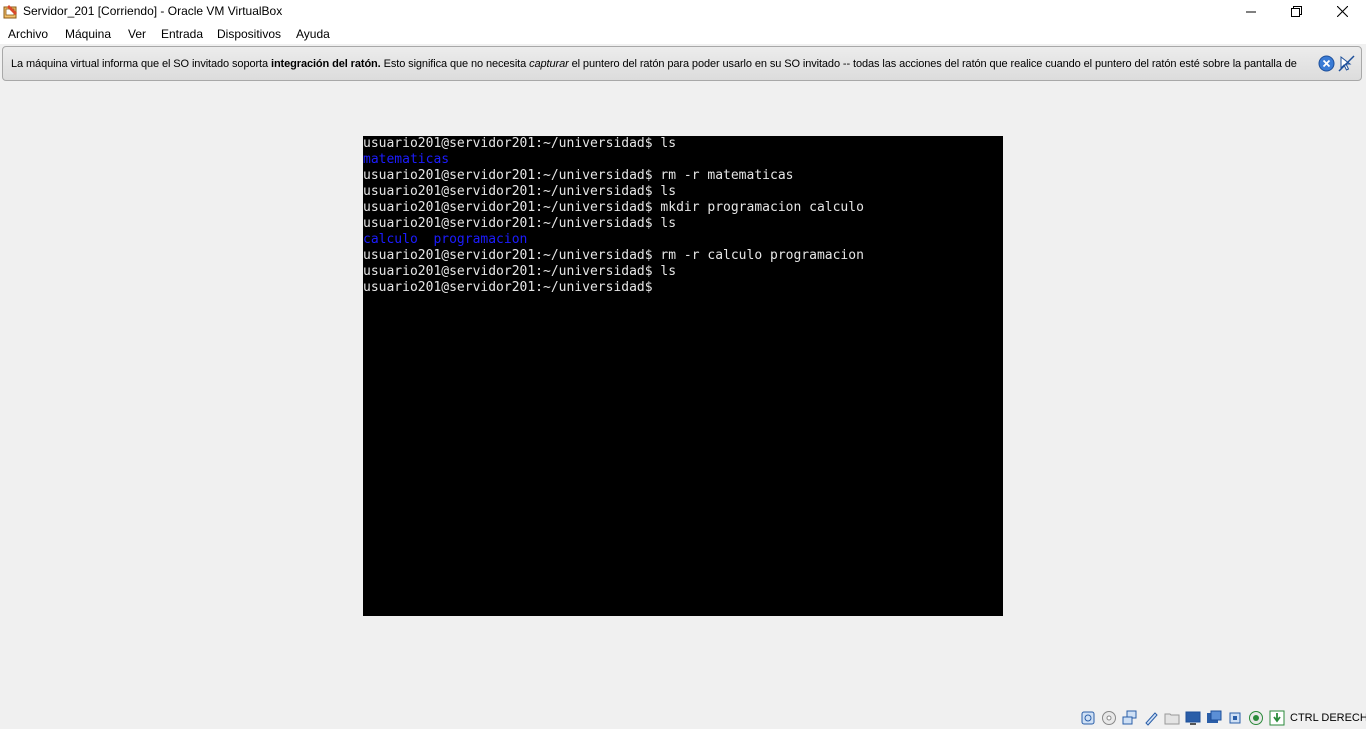  What do you see at coordinates (683, 718) in the screenshot?
I see `status-bar: CTRL DERECHA` at bounding box center [683, 718].